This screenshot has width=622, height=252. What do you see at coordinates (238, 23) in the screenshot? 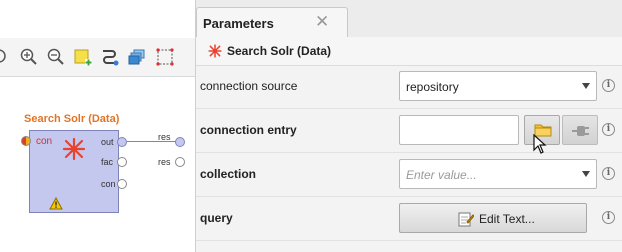
I see `tab-label: Parameters` at bounding box center [238, 23].